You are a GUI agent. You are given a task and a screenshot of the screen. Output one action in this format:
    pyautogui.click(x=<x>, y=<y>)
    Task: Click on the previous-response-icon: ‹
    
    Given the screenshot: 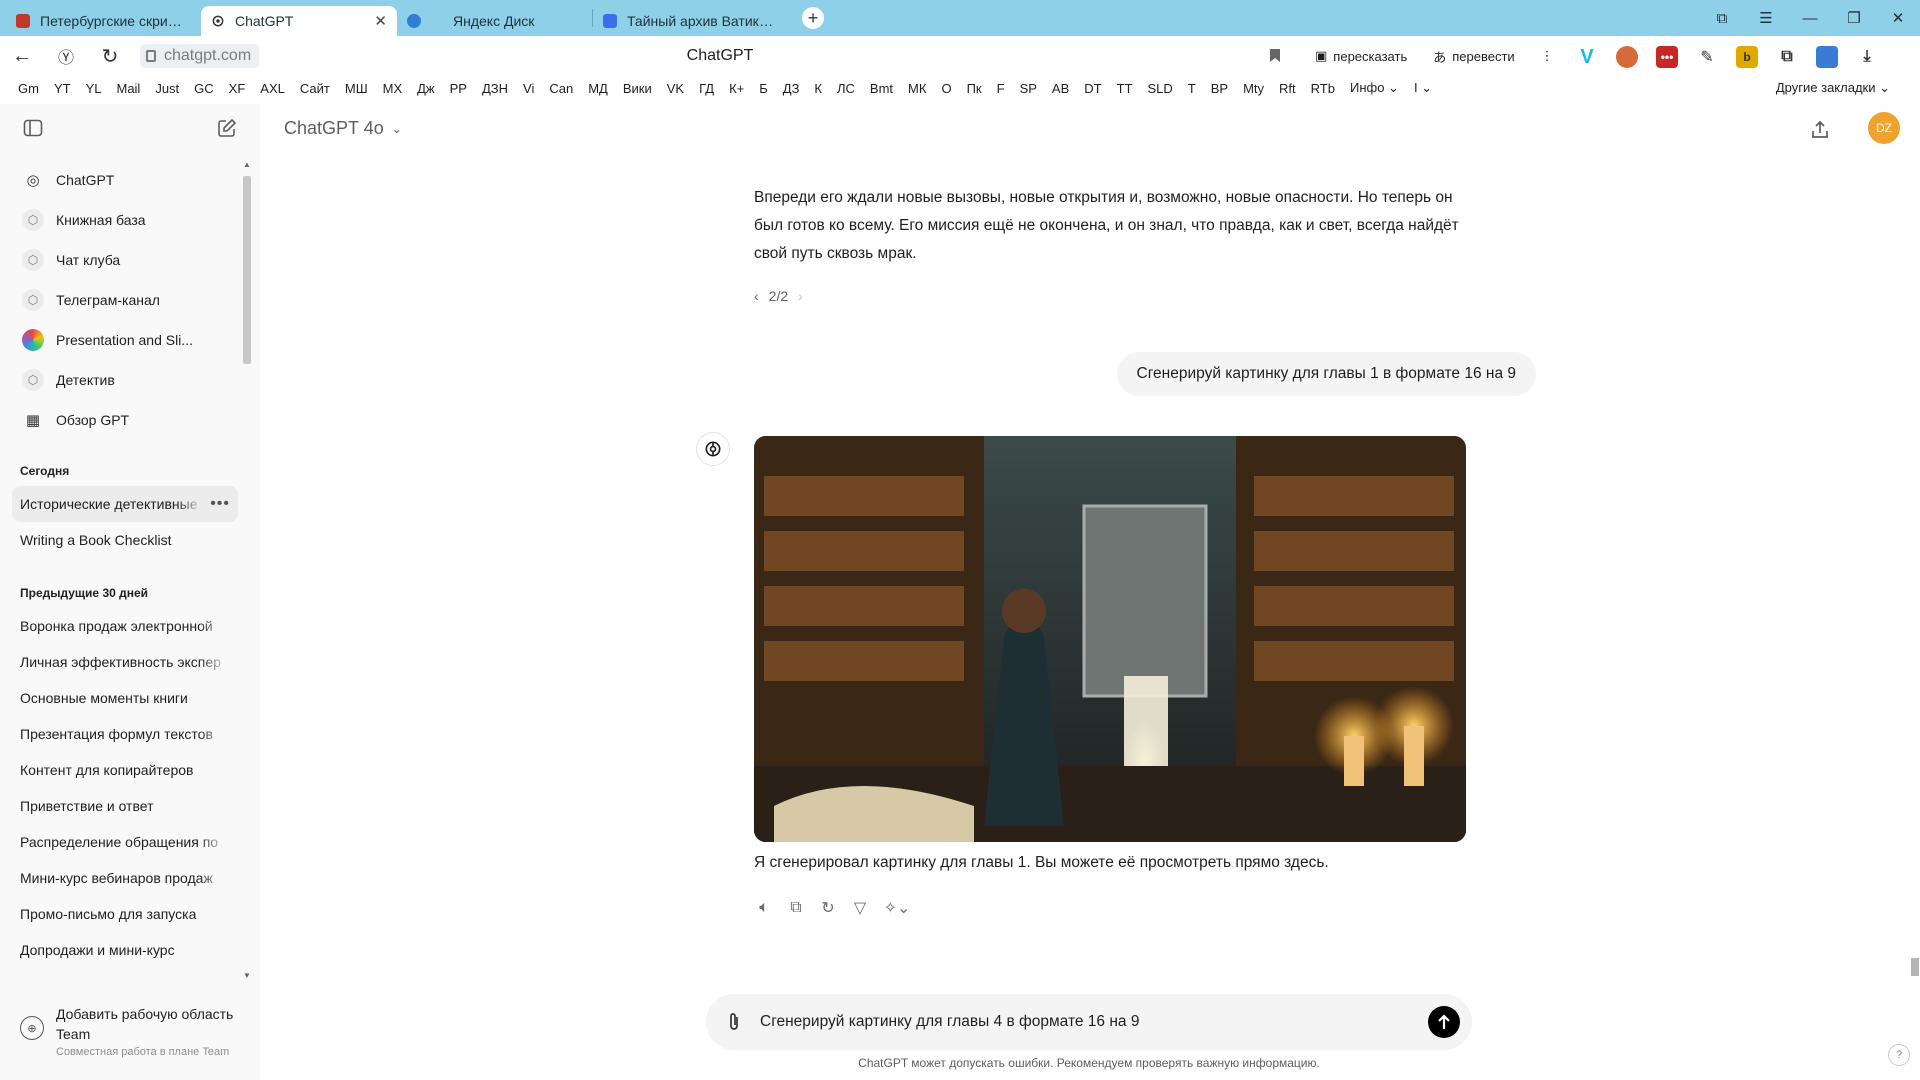 What is the action you would take?
    pyautogui.click(x=756, y=296)
    